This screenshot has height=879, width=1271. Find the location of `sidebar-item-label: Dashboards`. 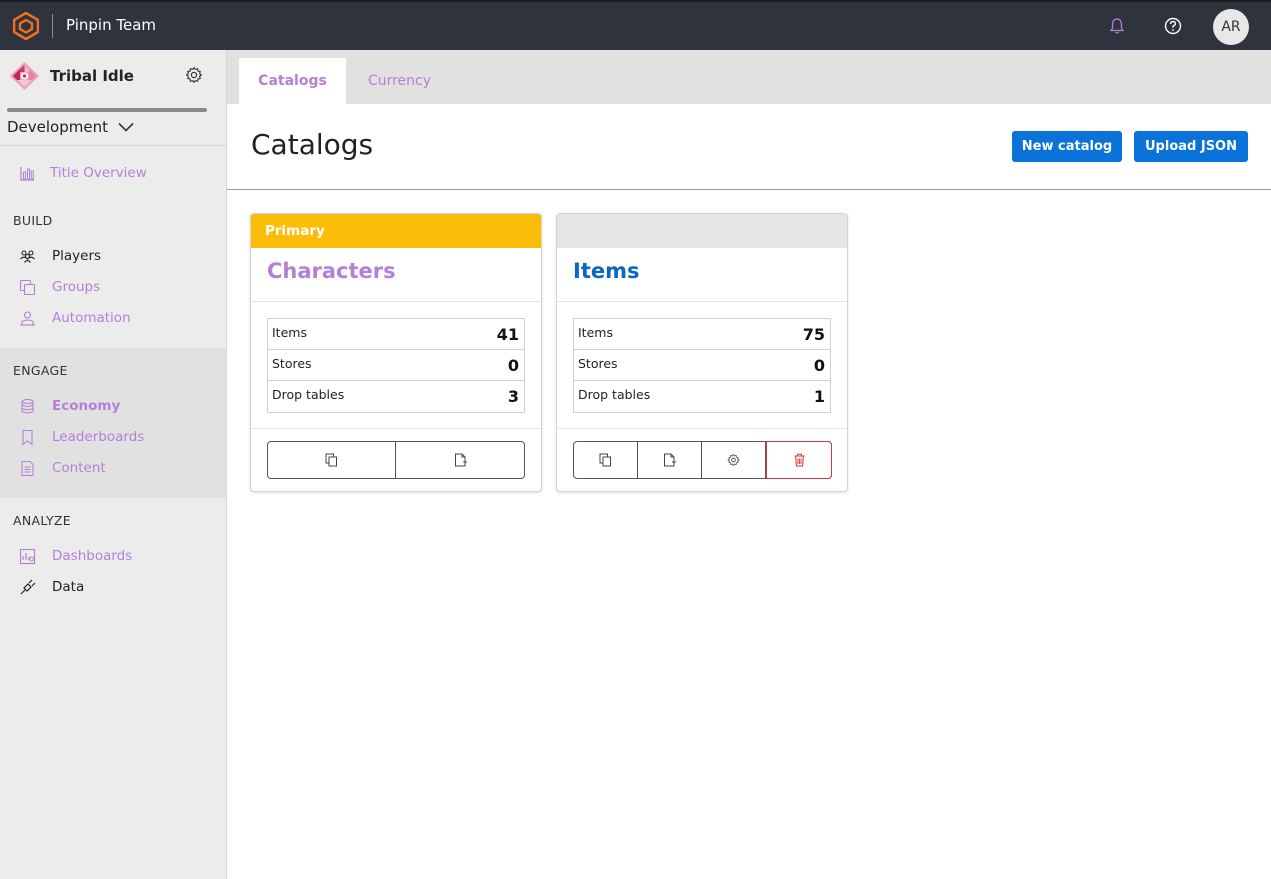

sidebar-item-label: Dashboards is located at coordinates (92, 556).